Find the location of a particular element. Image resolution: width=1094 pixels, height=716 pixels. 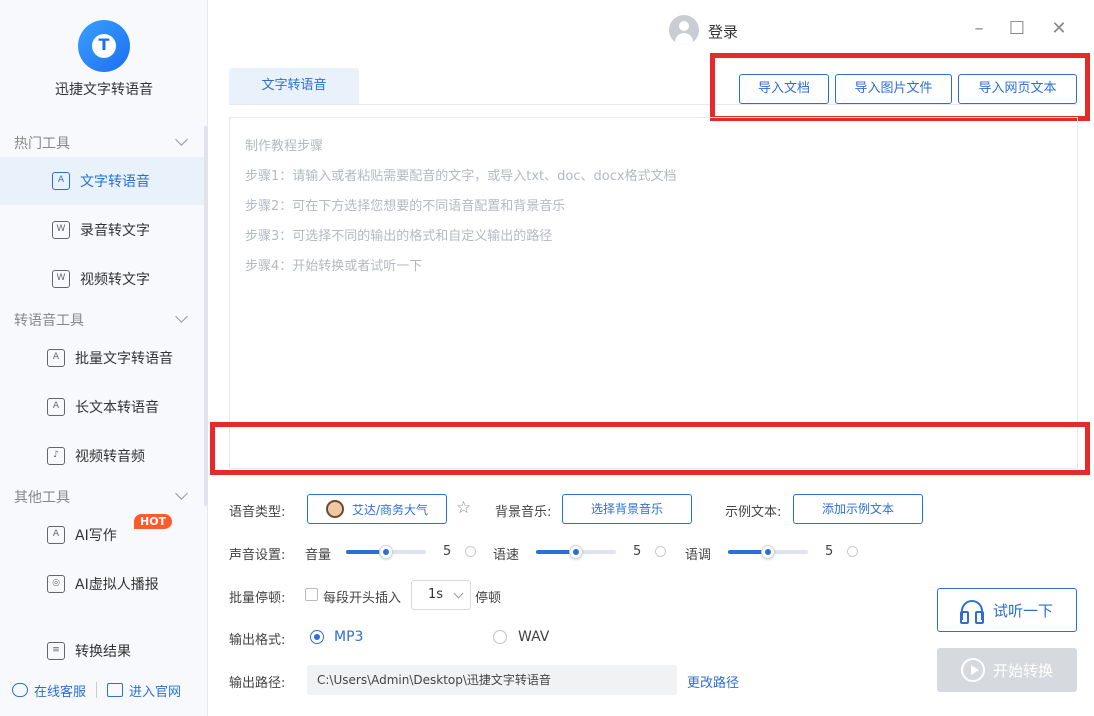

group-other-tools: 其他工具 is located at coordinates (104, 497).